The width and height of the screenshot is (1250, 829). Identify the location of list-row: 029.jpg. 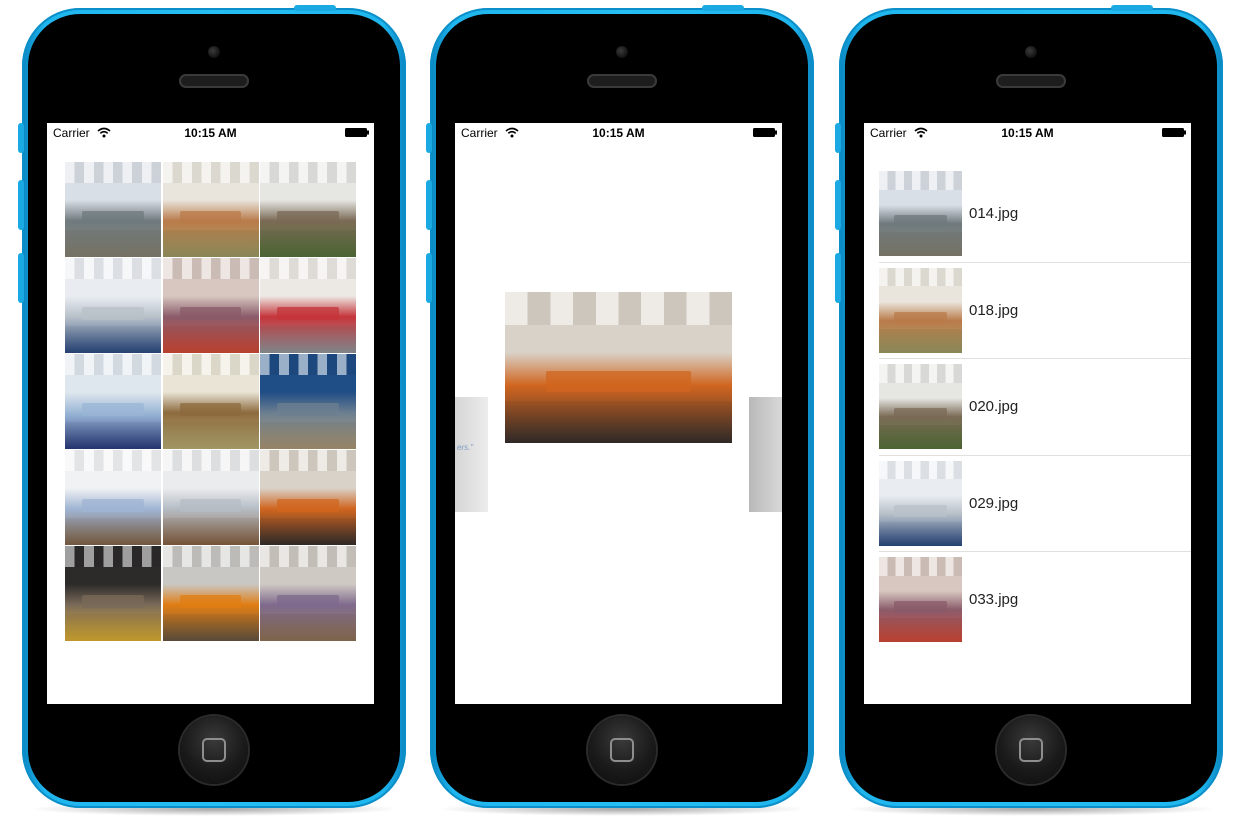
(1035, 504).